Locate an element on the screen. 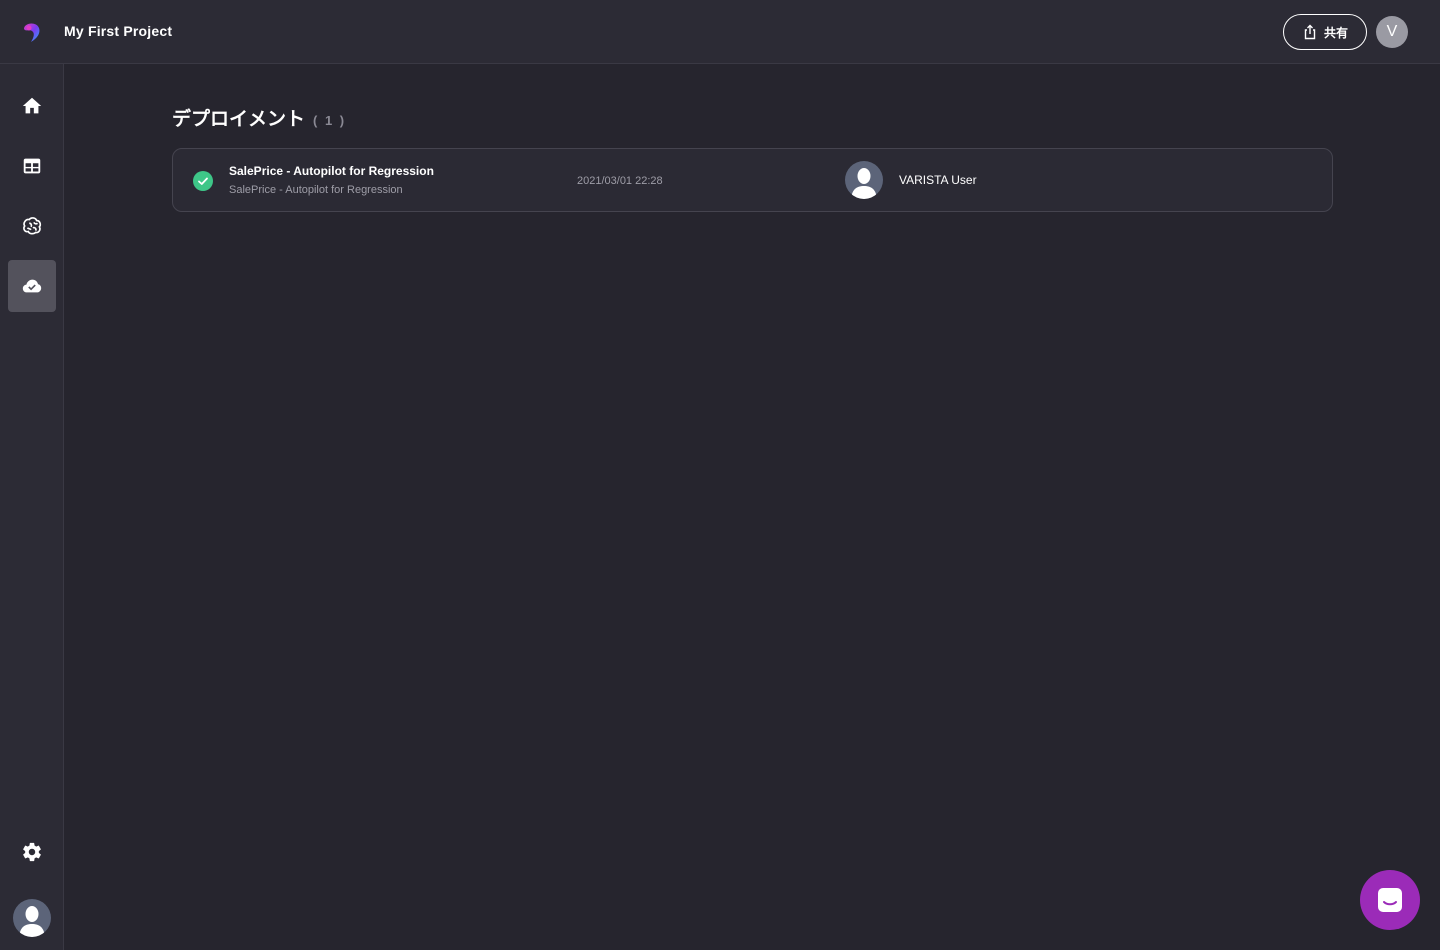 Image resolution: width=1440 pixels, height=950 pixels. project-title: My First Project is located at coordinates (118, 31).